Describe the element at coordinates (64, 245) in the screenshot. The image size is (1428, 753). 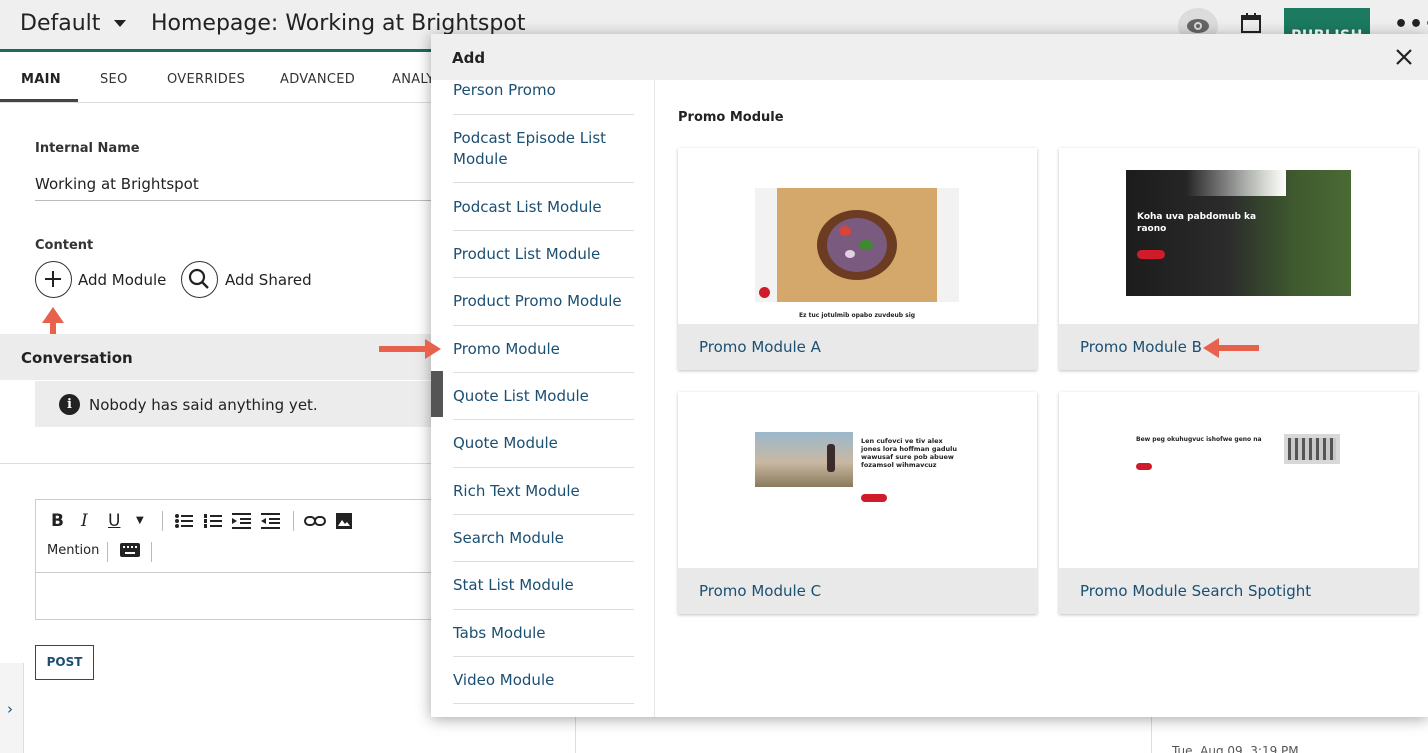
I see `content-label: Content` at that location.